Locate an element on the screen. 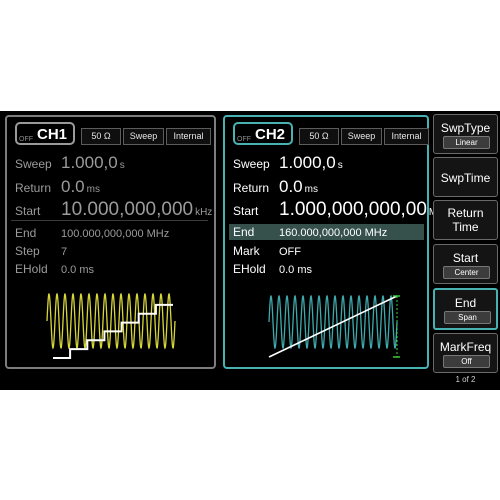 This screenshot has width=500, height=500. ch2-mark-row: Mark OFF is located at coordinates (267, 251).